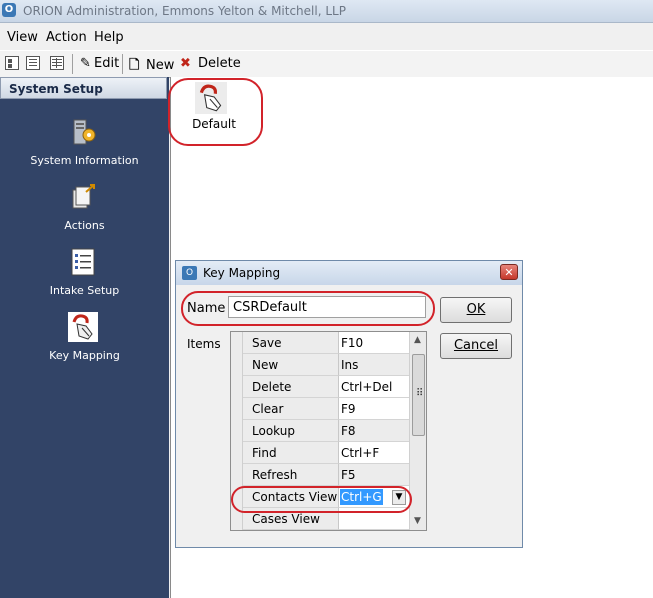 The width and height of the screenshot is (653, 598). I want to click on action-cell: Save, so click(291, 343).